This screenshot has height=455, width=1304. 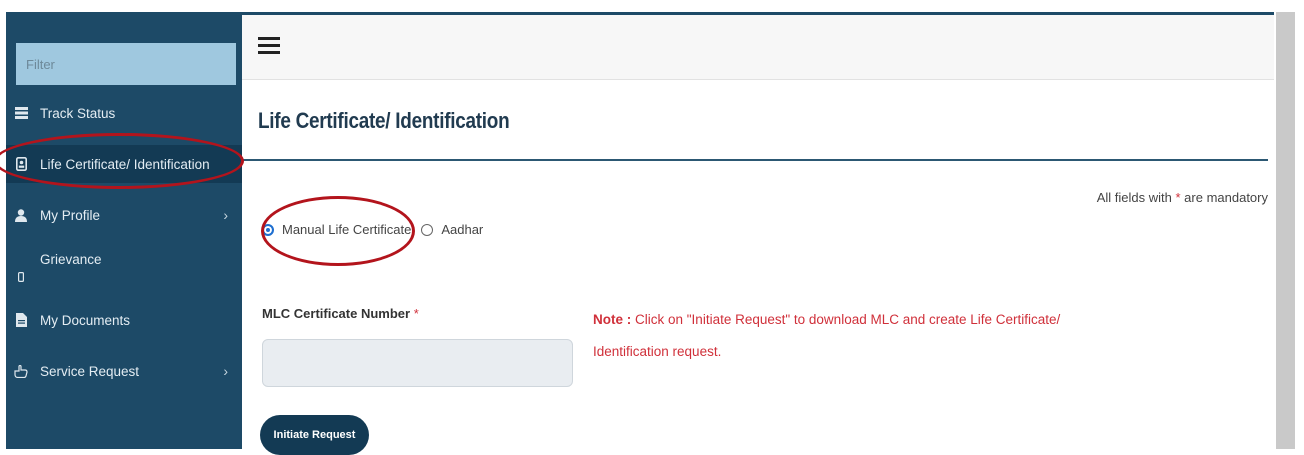 What do you see at coordinates (124, 113) in the screenshot?
I see `sidebar-item-track-status: Track Status` at bounding box center [124, 113].